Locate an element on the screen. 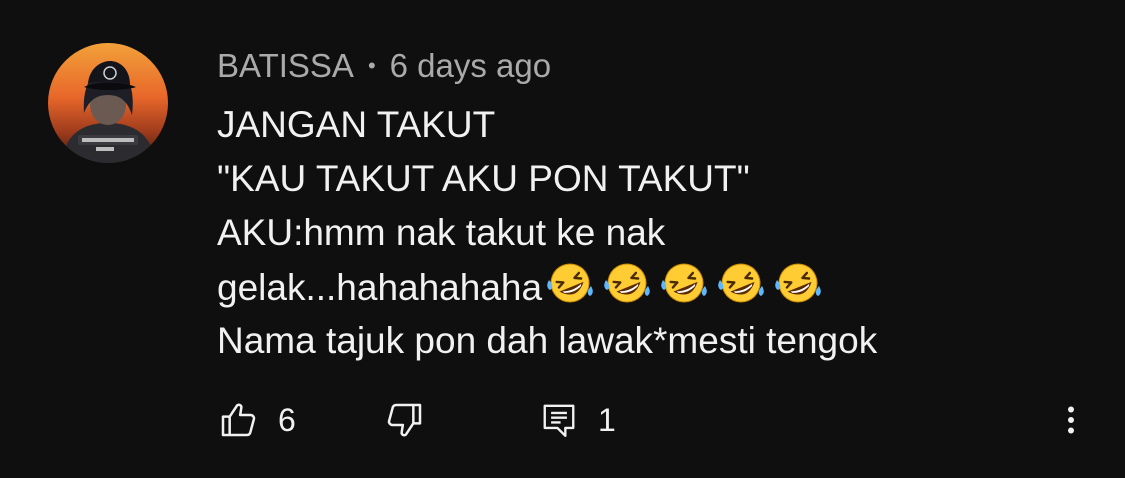 The width and height of the screenshot is (1125, 478). comment-line-with-emoji: gelak...hahahahaha is located at coordinates (647, 287).